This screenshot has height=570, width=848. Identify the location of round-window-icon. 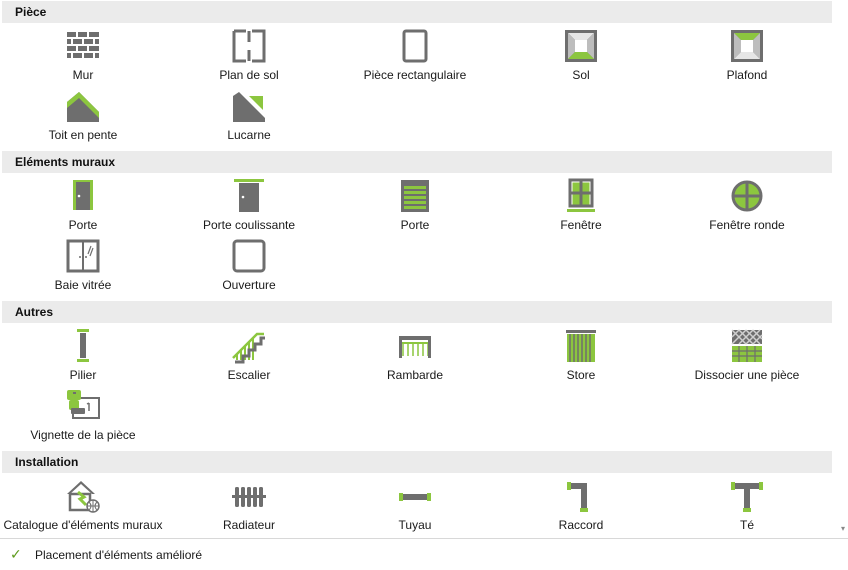
(747, 196).